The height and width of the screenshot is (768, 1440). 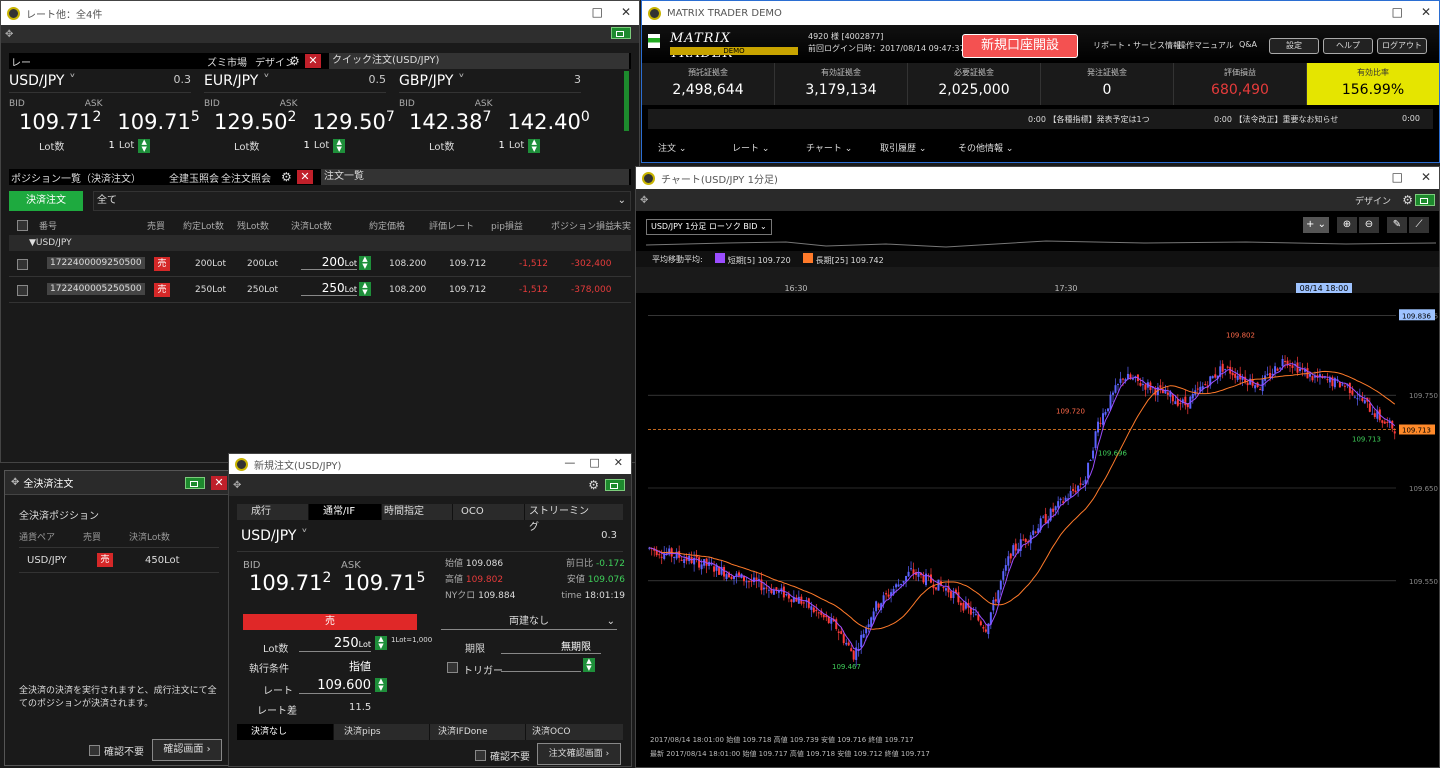 What do you see at coordinates (541, 665) in the screenshot?
I see `trigger-input` at bounding box center [541, 665].